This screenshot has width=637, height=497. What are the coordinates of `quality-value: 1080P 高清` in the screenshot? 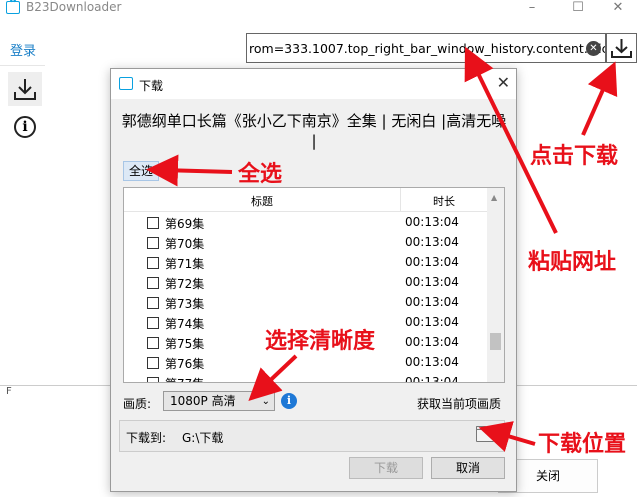 It's located at (203, 401).